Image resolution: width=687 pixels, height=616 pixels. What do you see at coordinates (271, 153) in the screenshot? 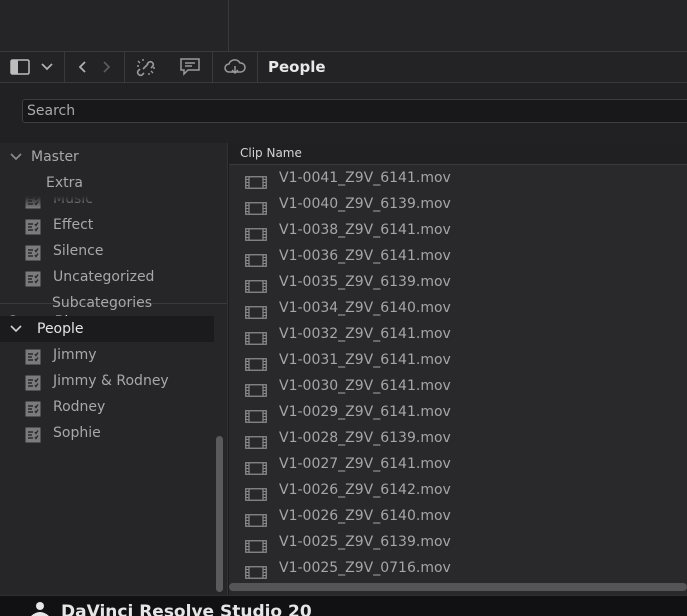
I see `column-header-label: Clip Name` at bounding box center [271, 153].